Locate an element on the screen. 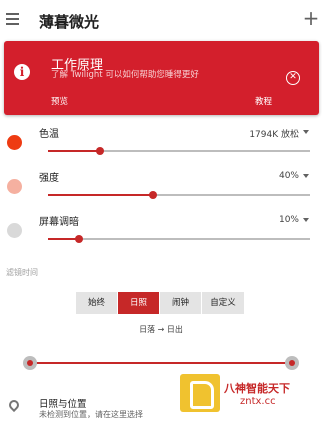  mode-sun-tab: 日照 is located at coordinates (139, 303).